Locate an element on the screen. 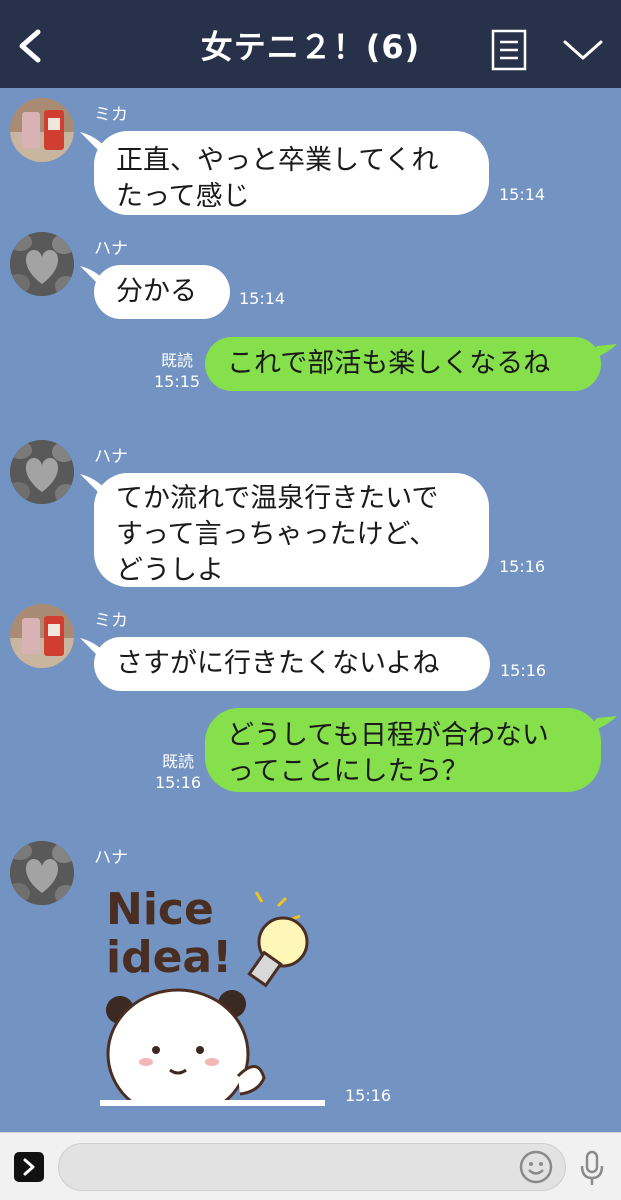 The height and width of the screenshot is (1200, 621). message-bubble: どうしても日程が合わない ってことにしたら？ is located at coordinates (403, 750).